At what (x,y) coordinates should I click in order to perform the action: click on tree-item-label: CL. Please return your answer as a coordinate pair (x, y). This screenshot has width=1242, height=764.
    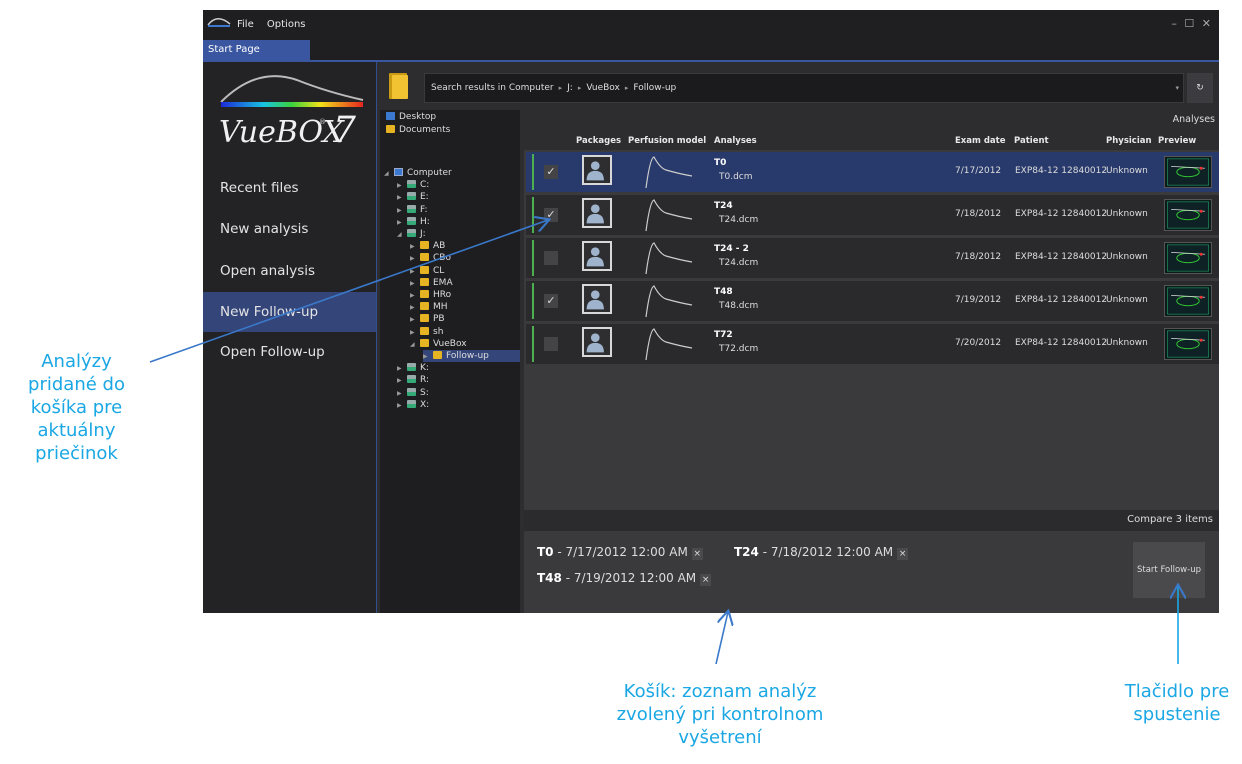
    Looking at the image, I should click on (439, 270).